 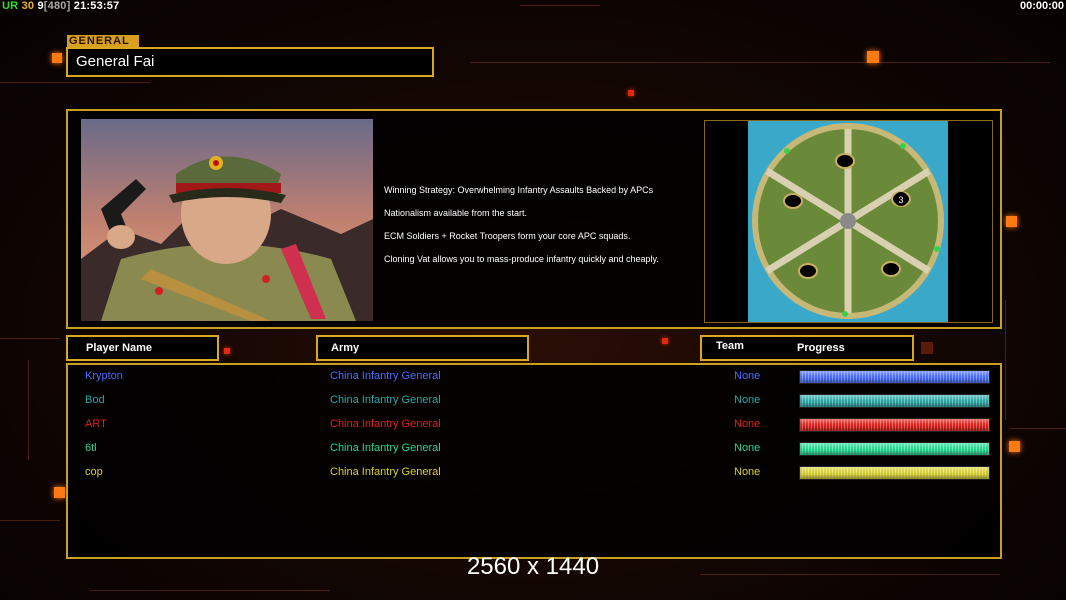 I want to click on hud-stats: UR 30 9[480] 21:53:57, so click(x=60, y=6).